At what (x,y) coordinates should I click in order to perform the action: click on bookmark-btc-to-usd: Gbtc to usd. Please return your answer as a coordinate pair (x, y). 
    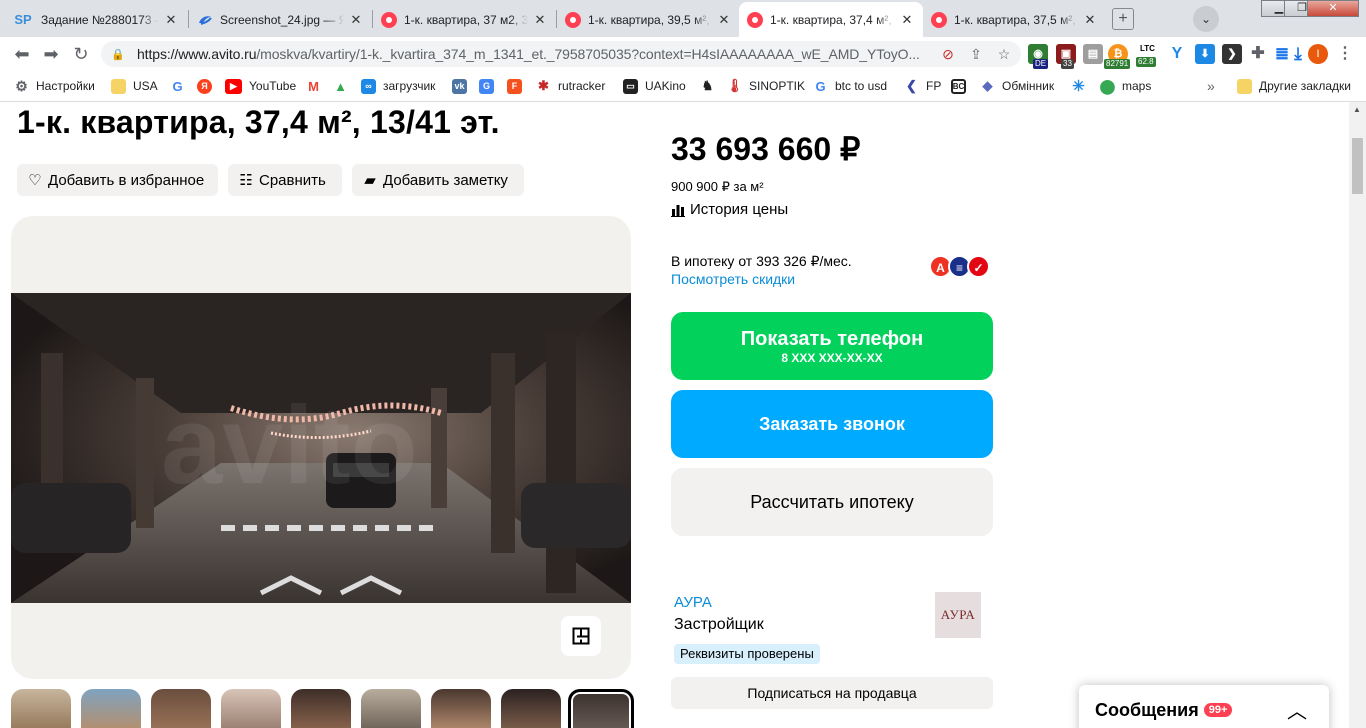
    Looking at the image, I should click on (850, 86).